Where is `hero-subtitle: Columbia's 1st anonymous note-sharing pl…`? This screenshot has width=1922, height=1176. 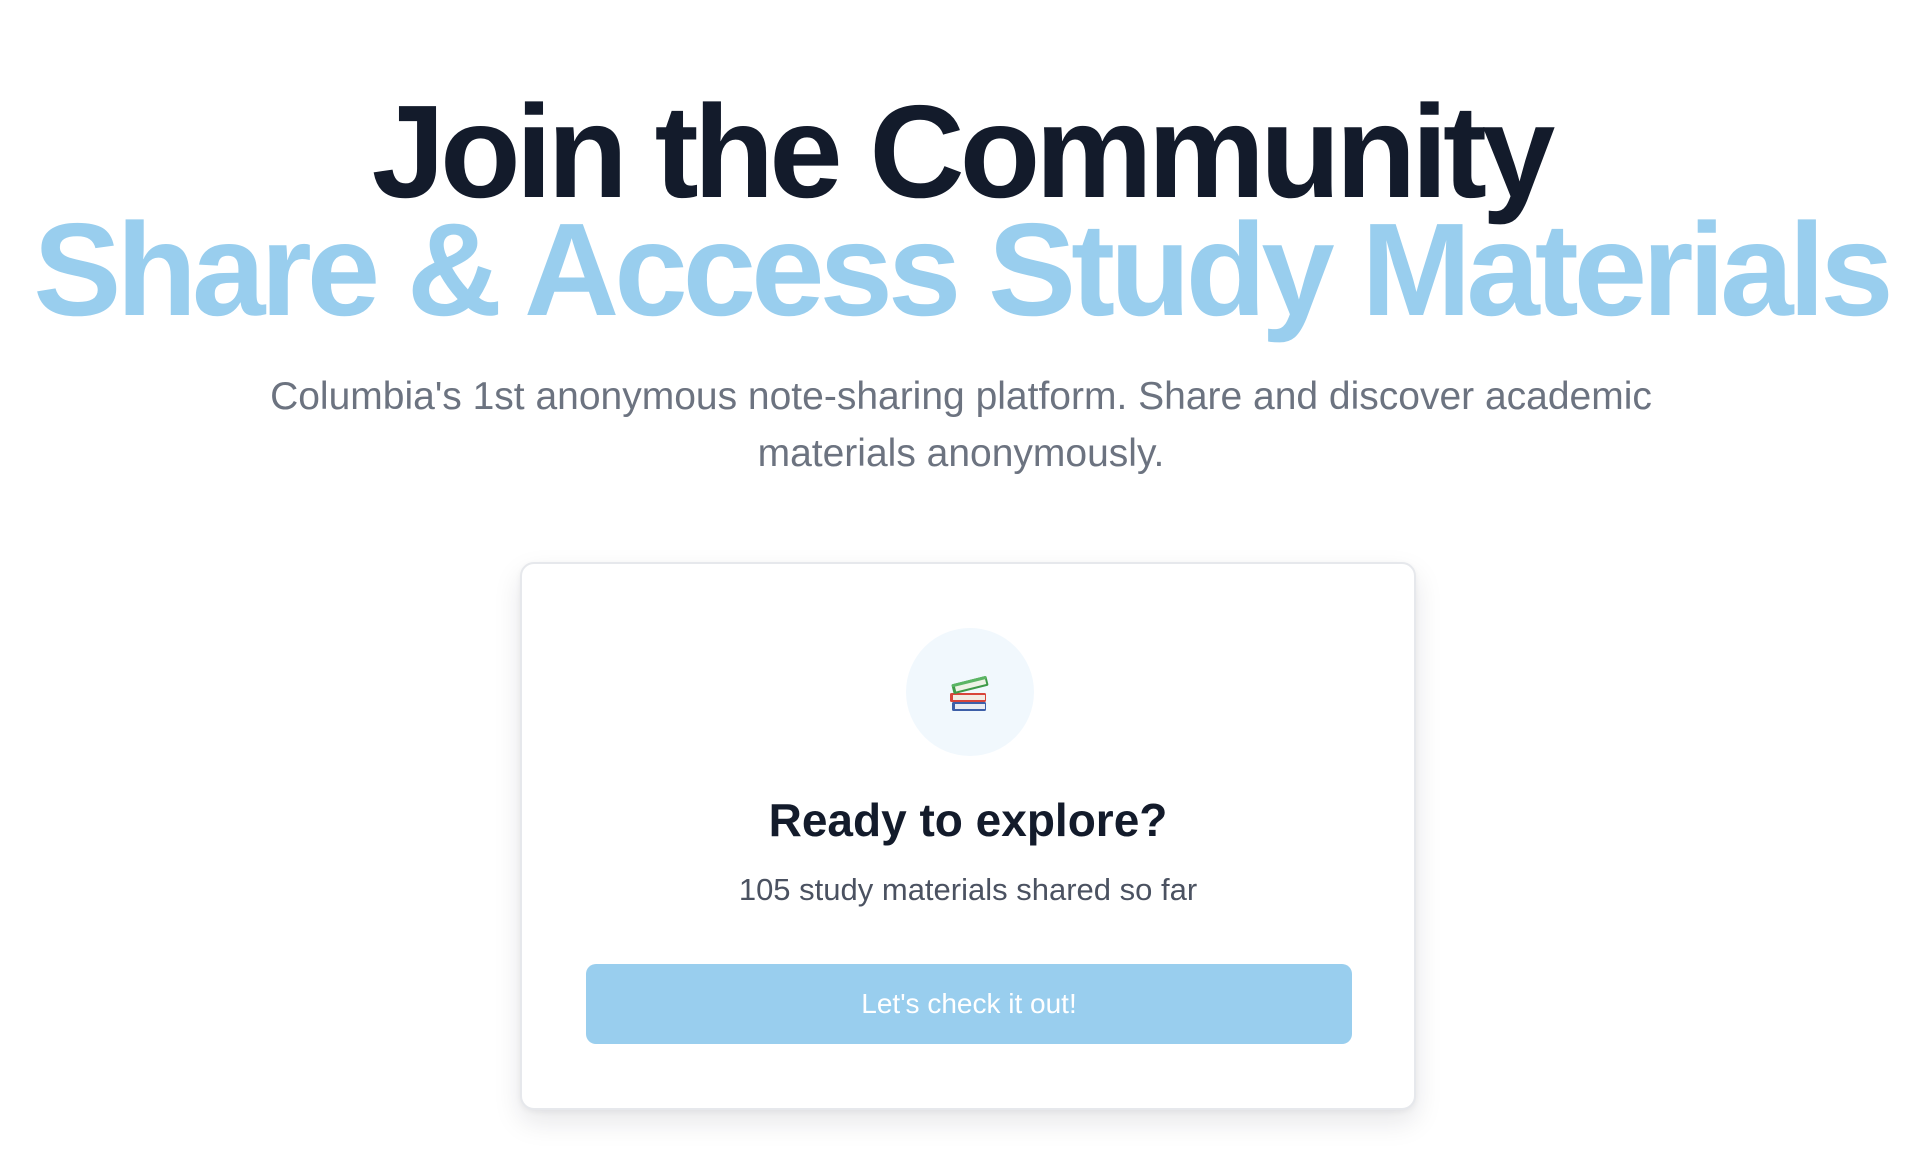 hero-subtitle: Columbia's 1st anonymous note-sharing pl… is located at coordinates (961, 425).